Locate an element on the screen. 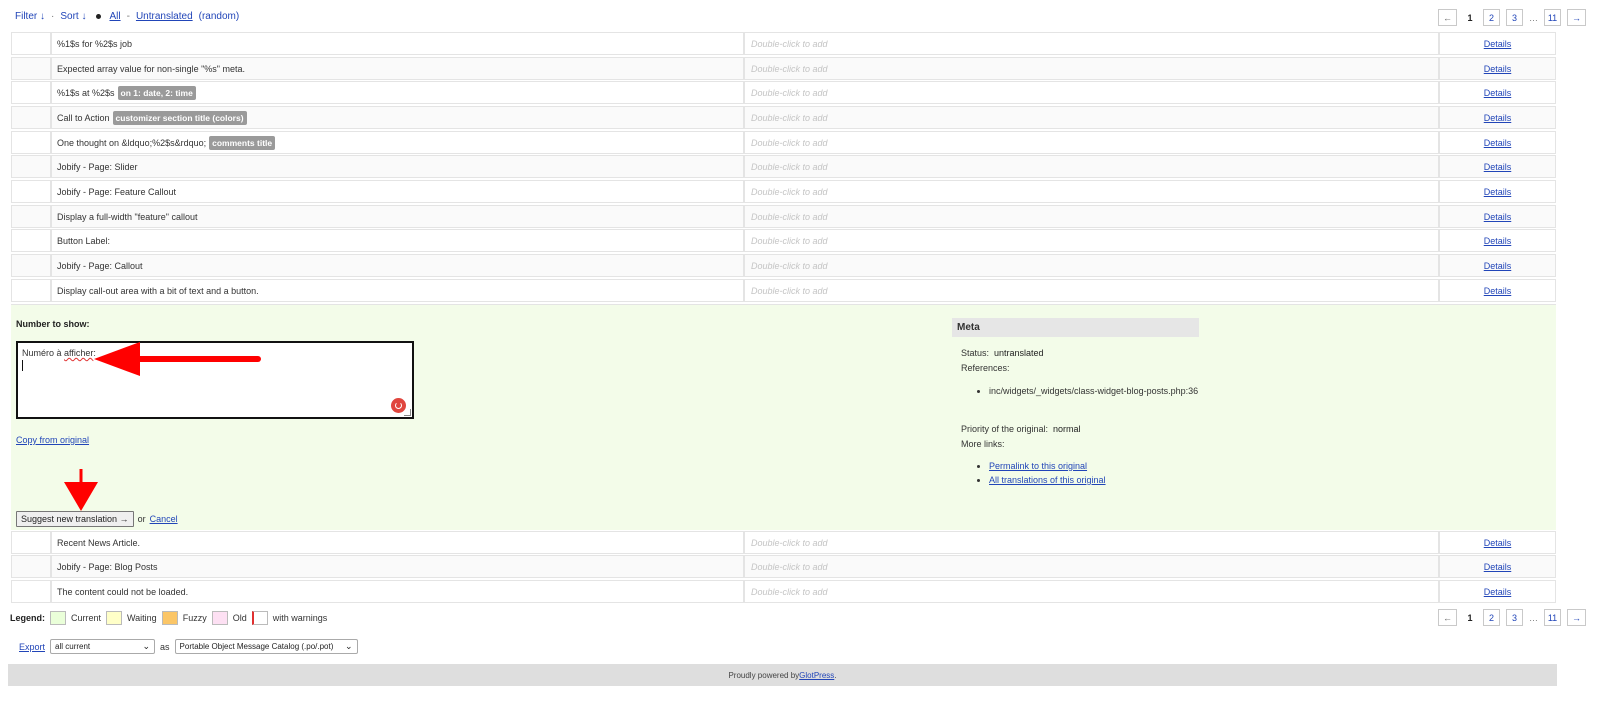 Image resolution: width=1600 pixels, height=708 pixels. filter-all-link: All is located at coordinates (114, 16).